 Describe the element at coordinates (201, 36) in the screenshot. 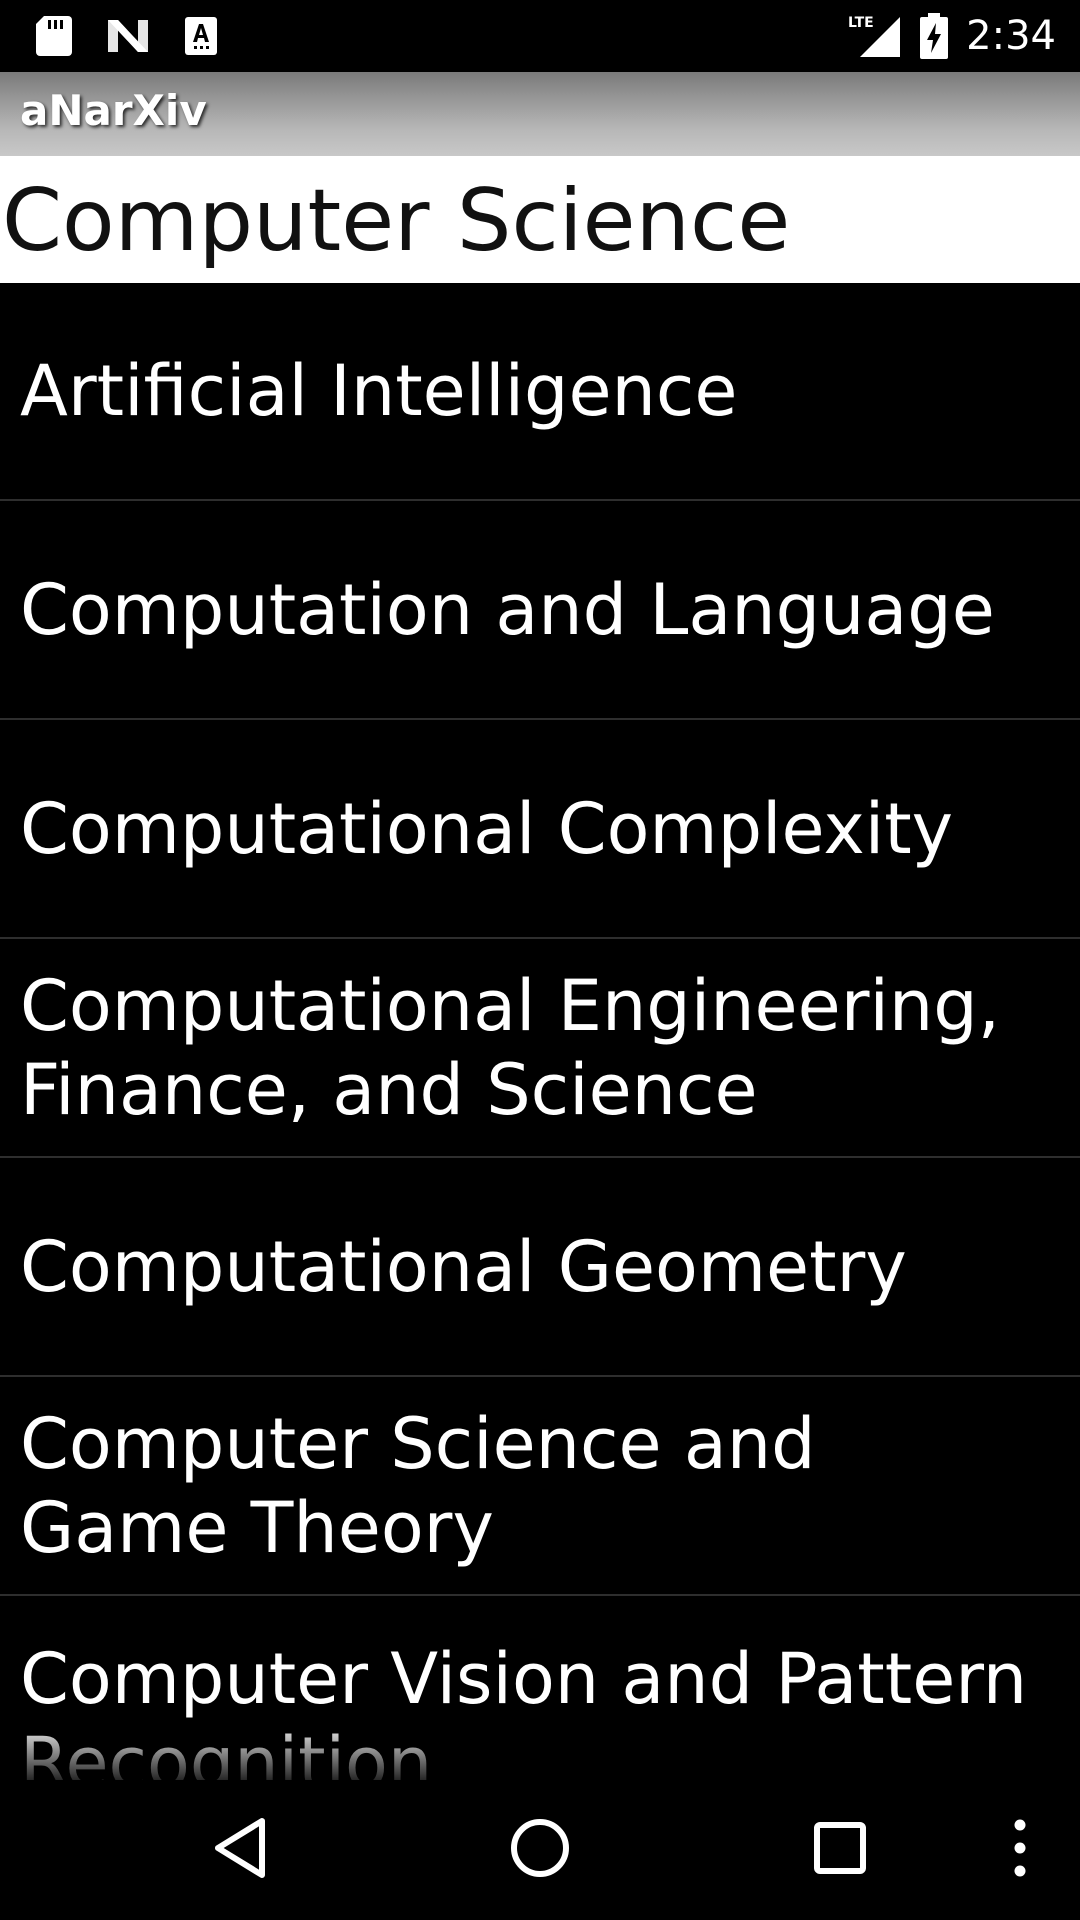

I see `keyboard-a-icon` at that location.